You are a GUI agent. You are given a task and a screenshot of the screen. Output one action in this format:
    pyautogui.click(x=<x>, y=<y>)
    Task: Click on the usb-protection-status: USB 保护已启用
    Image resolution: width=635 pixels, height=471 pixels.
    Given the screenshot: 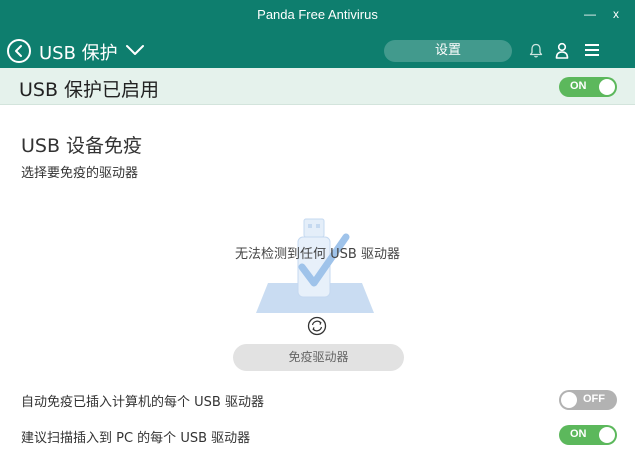 What is the action you would take?
    pyautogui.click(x=89, y=90)
    